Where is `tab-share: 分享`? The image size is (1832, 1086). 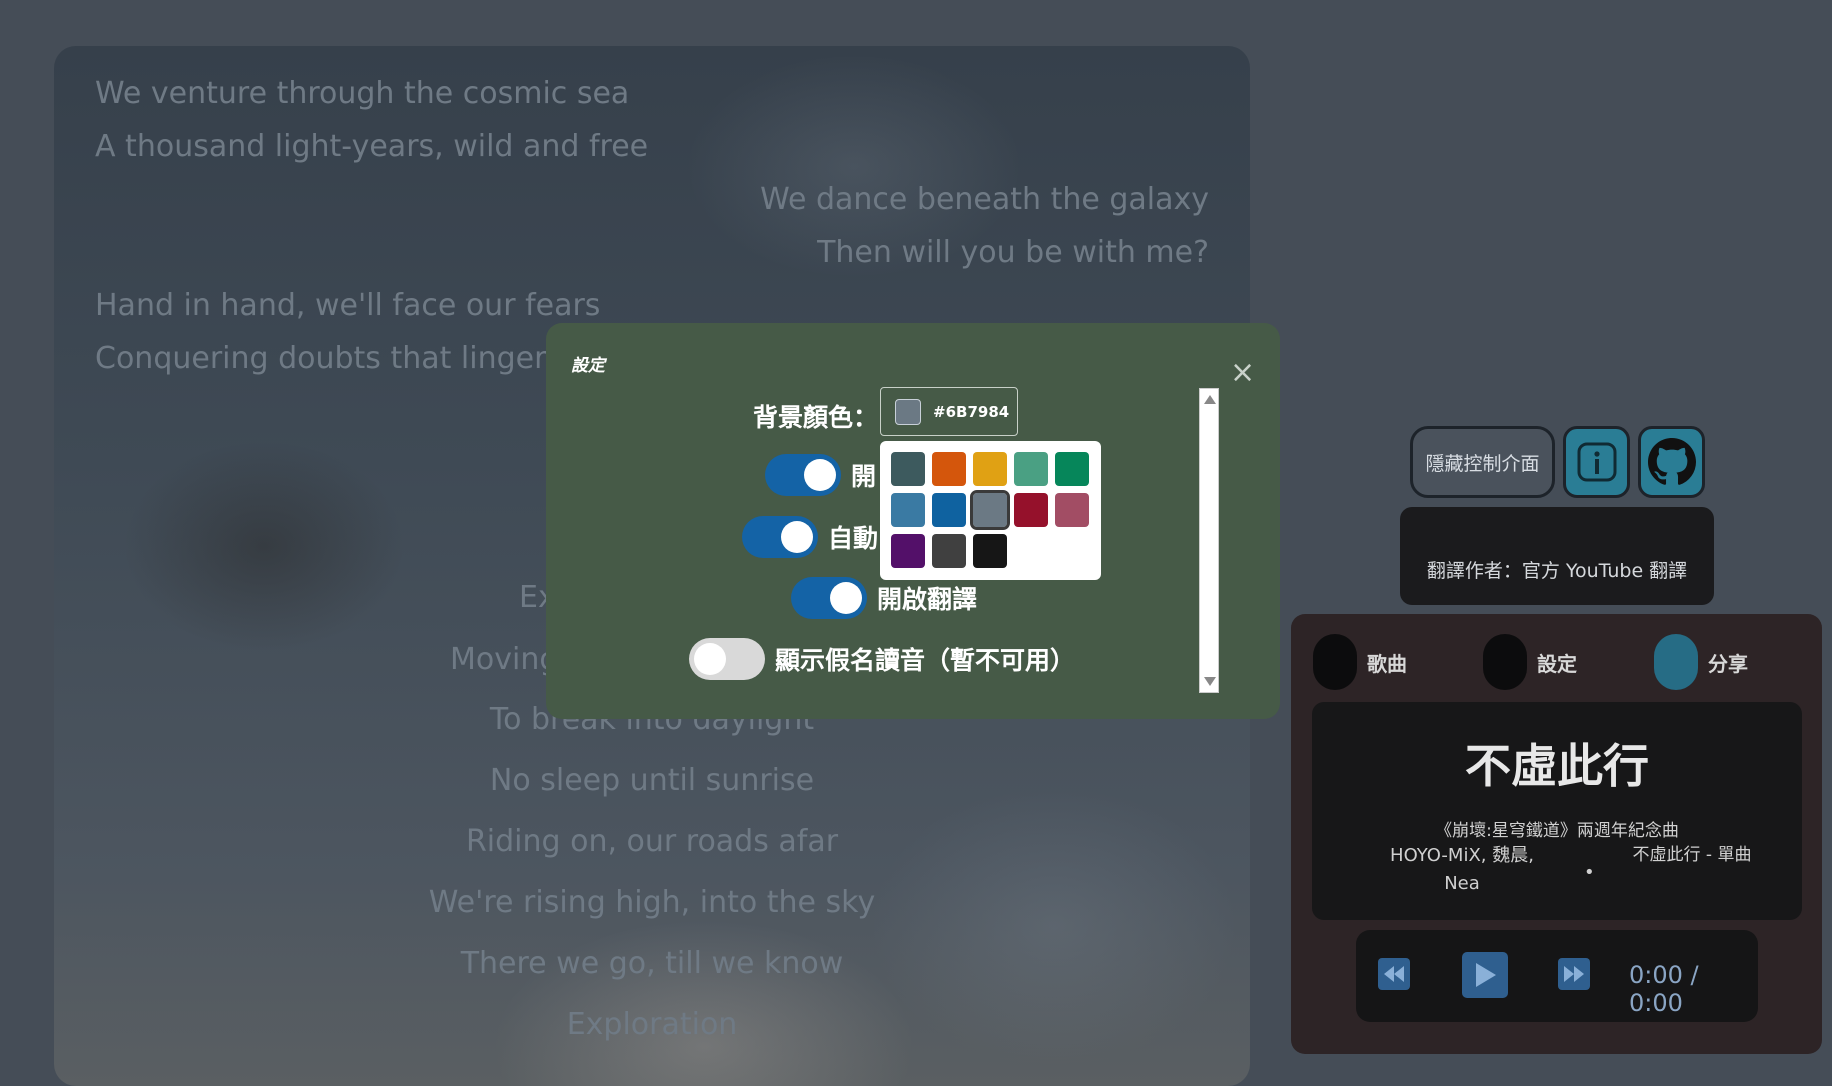 tab-share: 分享 is located at coordinates (1701, 662).